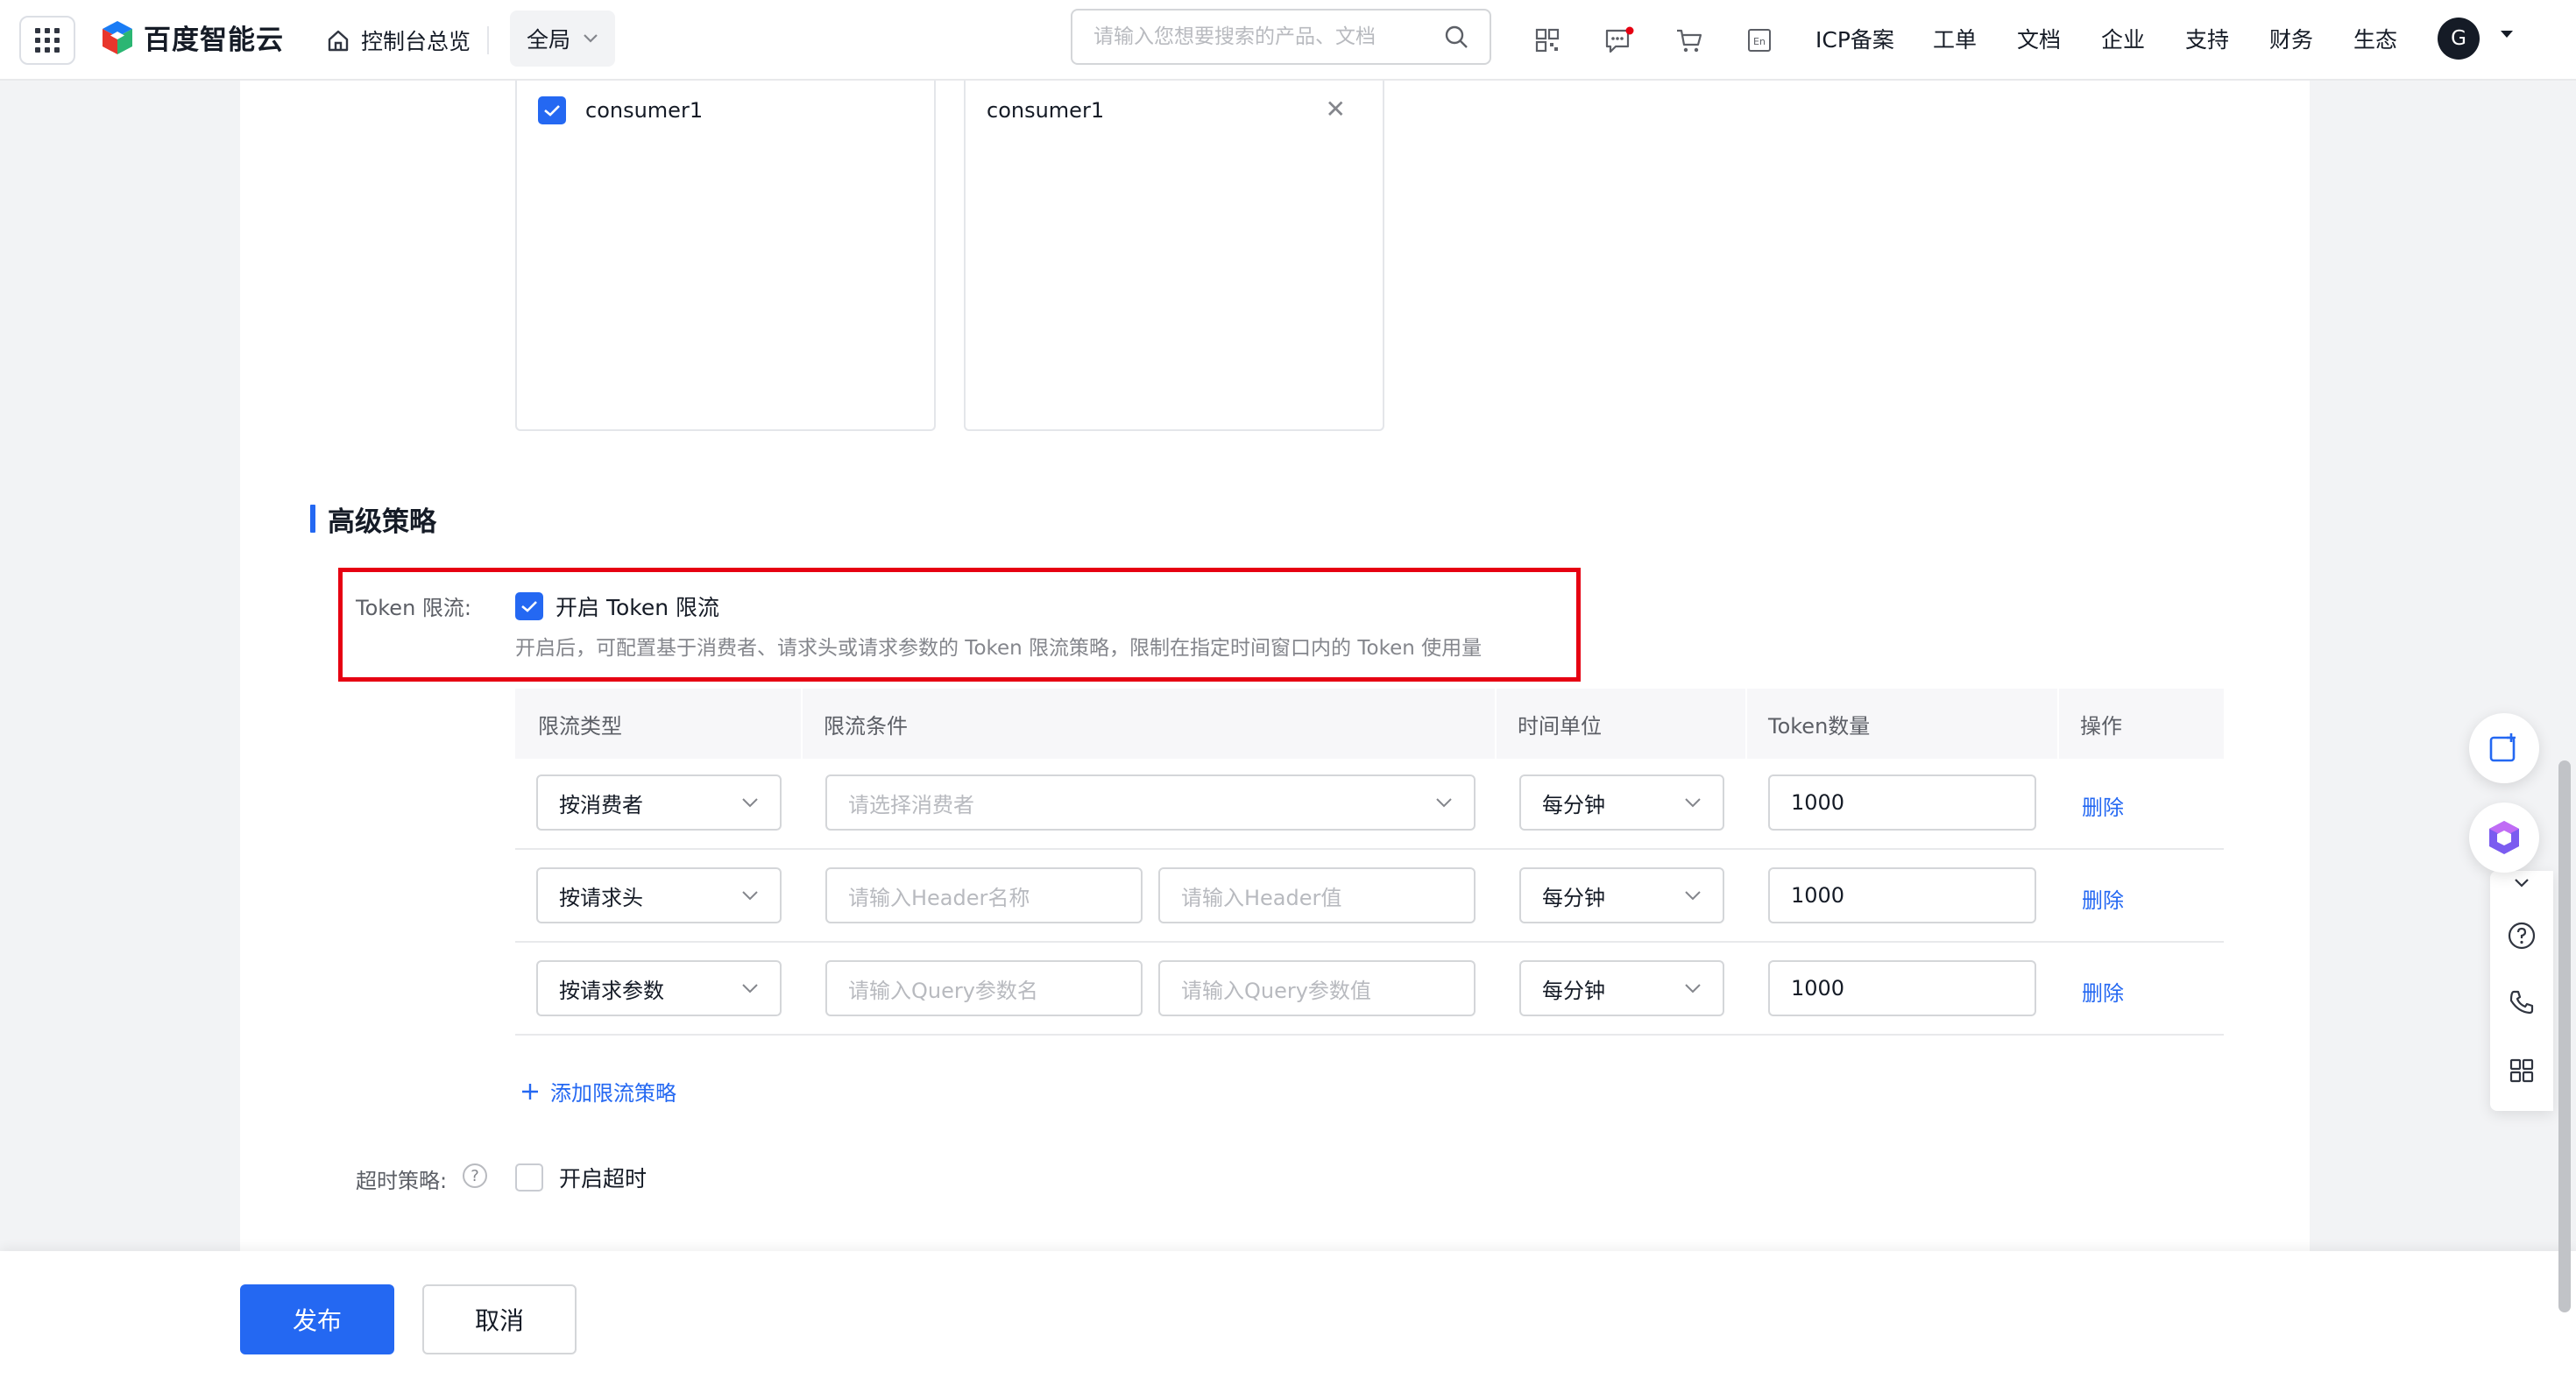  Describe the element at coordinates (911, 804) in the screenshot. I see `consumer-select-placeholder: 请选择消费者` at that location.